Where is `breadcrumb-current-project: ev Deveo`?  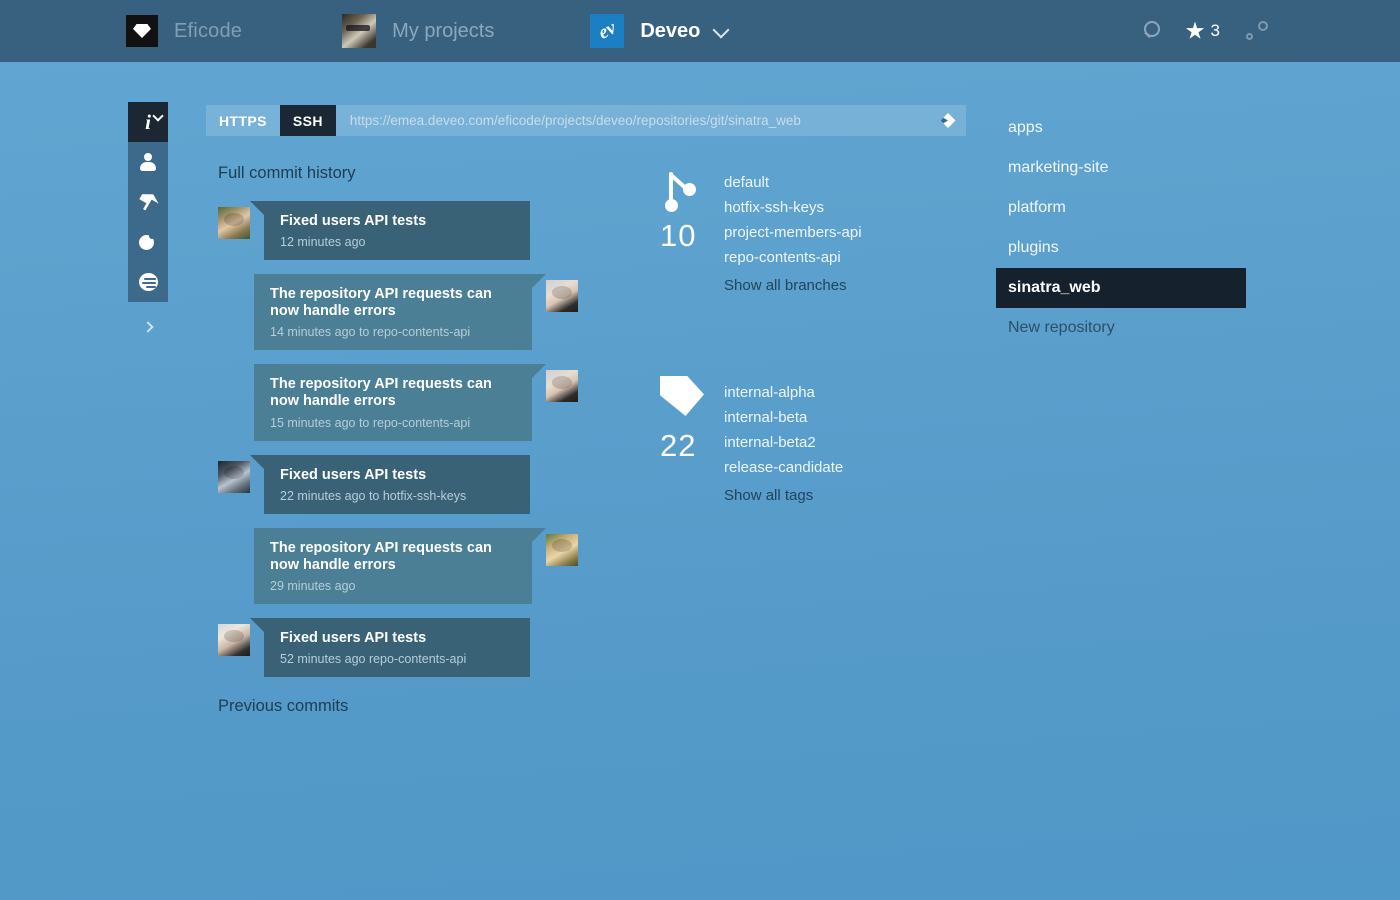 breadcrumb-current-project: ev Deveo is located at coordinates (611, 31).